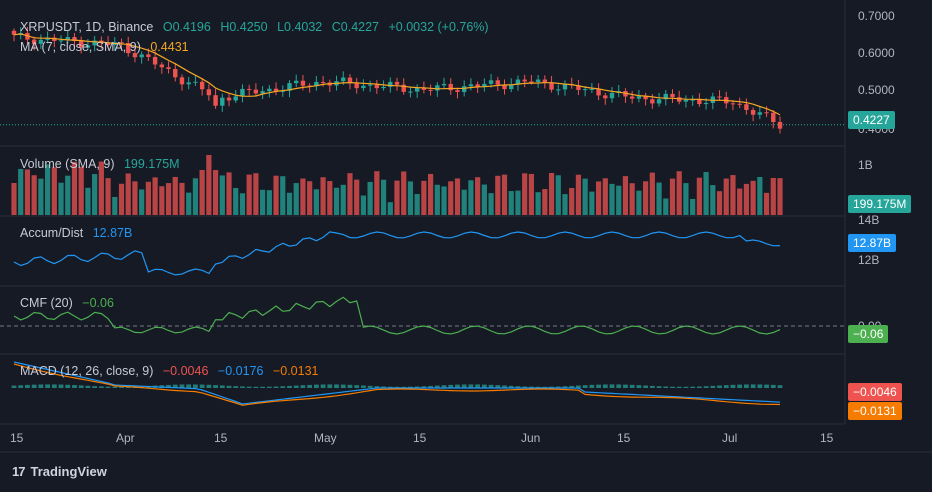 The image size is (932, 492). Describe the element at coordinates (17, 438) in the screenshot. I see `xtick-0: 15` at that location.